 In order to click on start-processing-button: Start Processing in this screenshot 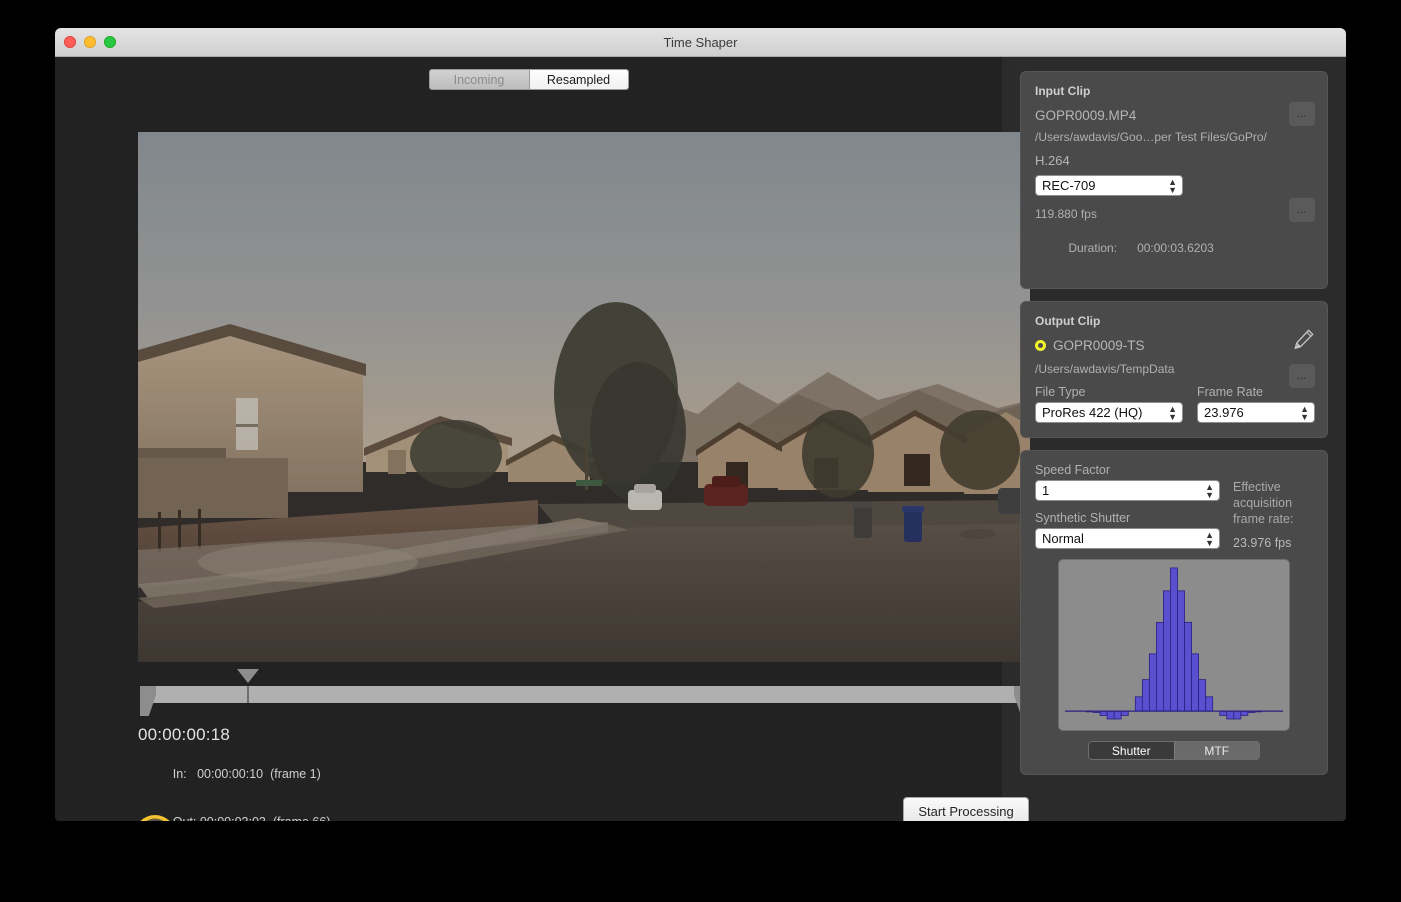, I will do `click(966, 809)`.